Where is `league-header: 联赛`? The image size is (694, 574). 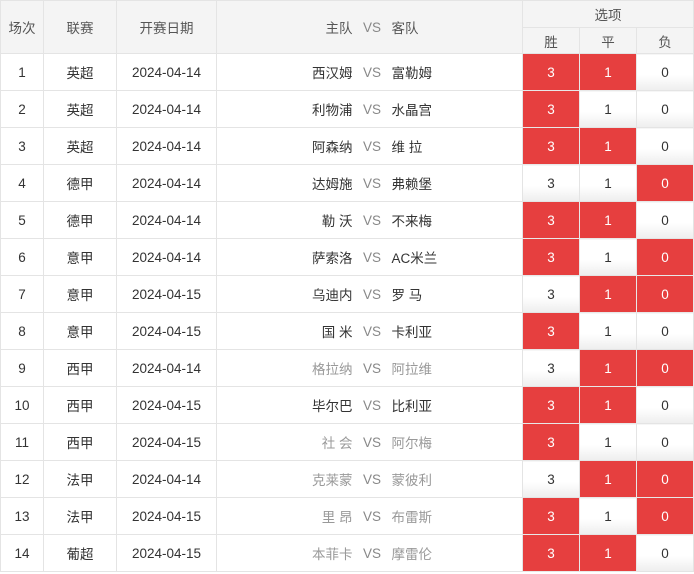 league-header: 联赛 is located at coordinates (80, 27).